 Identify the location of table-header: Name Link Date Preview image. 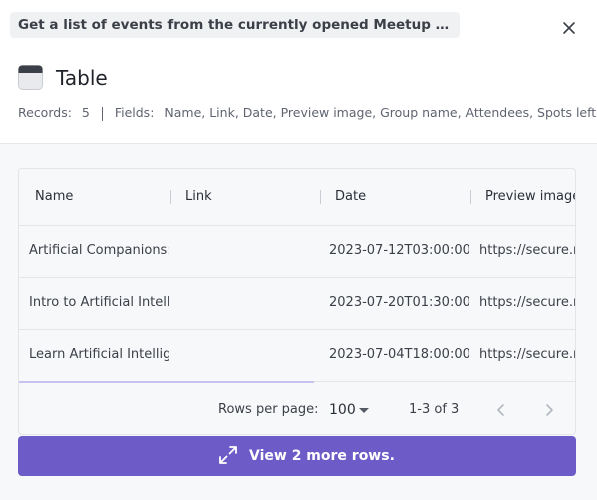
(297, 197).